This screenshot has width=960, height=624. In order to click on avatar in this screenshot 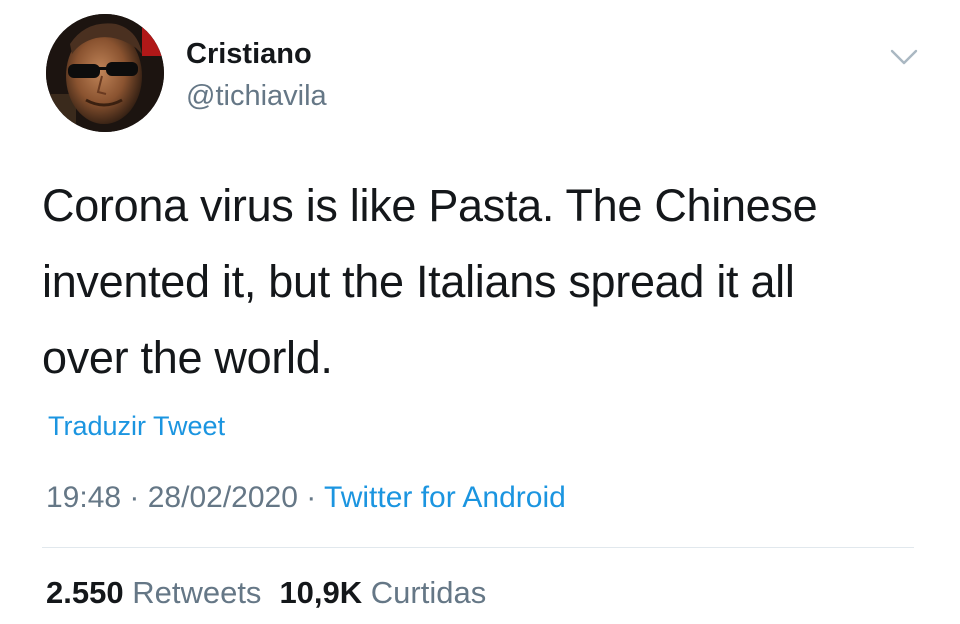, I will do `click(105, 73)`.